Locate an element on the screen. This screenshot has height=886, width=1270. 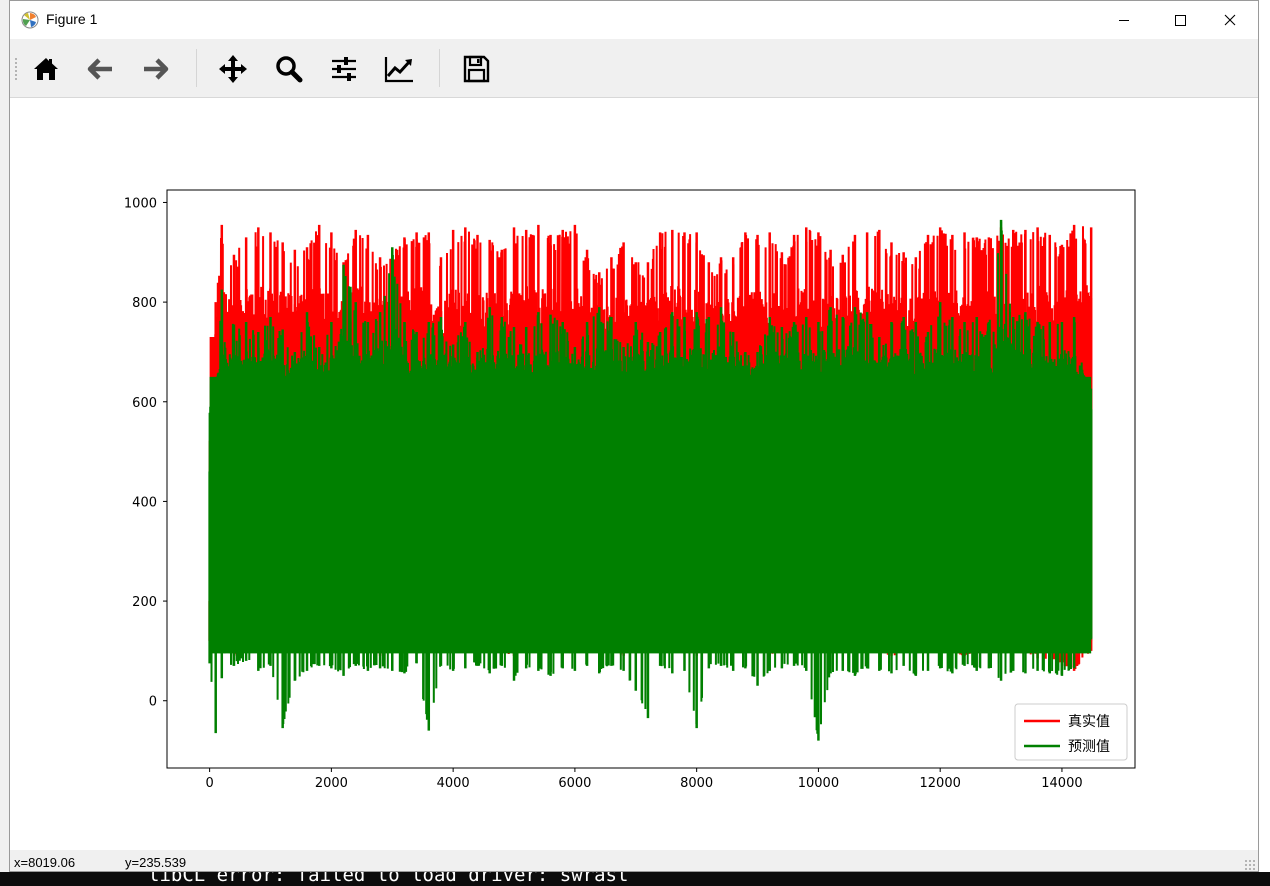
y-tick-label: 200 is located at coordinates (144, 602).